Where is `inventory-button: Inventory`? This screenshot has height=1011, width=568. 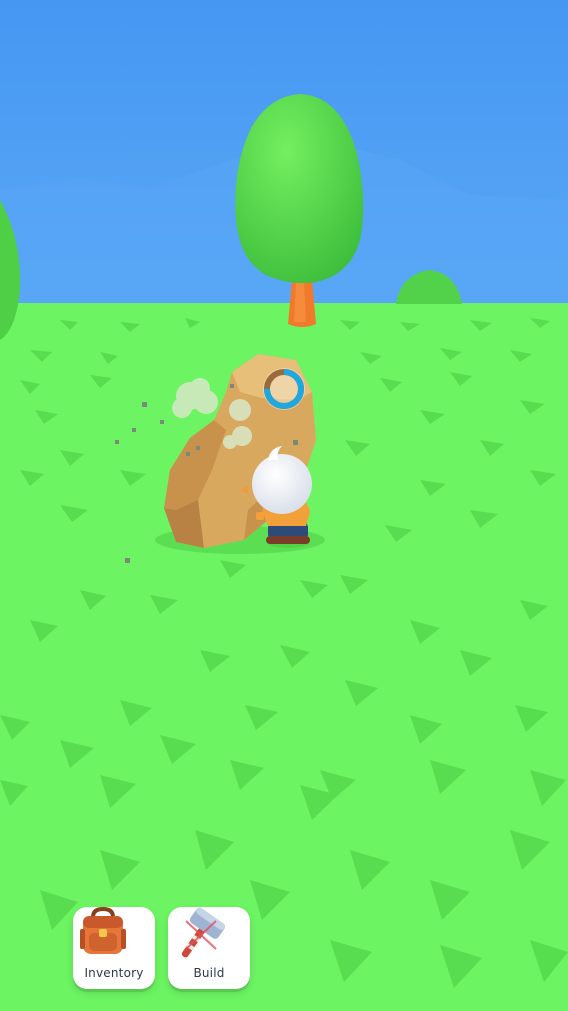 inventory-button: Inventory is located at coordinates (114, 948).